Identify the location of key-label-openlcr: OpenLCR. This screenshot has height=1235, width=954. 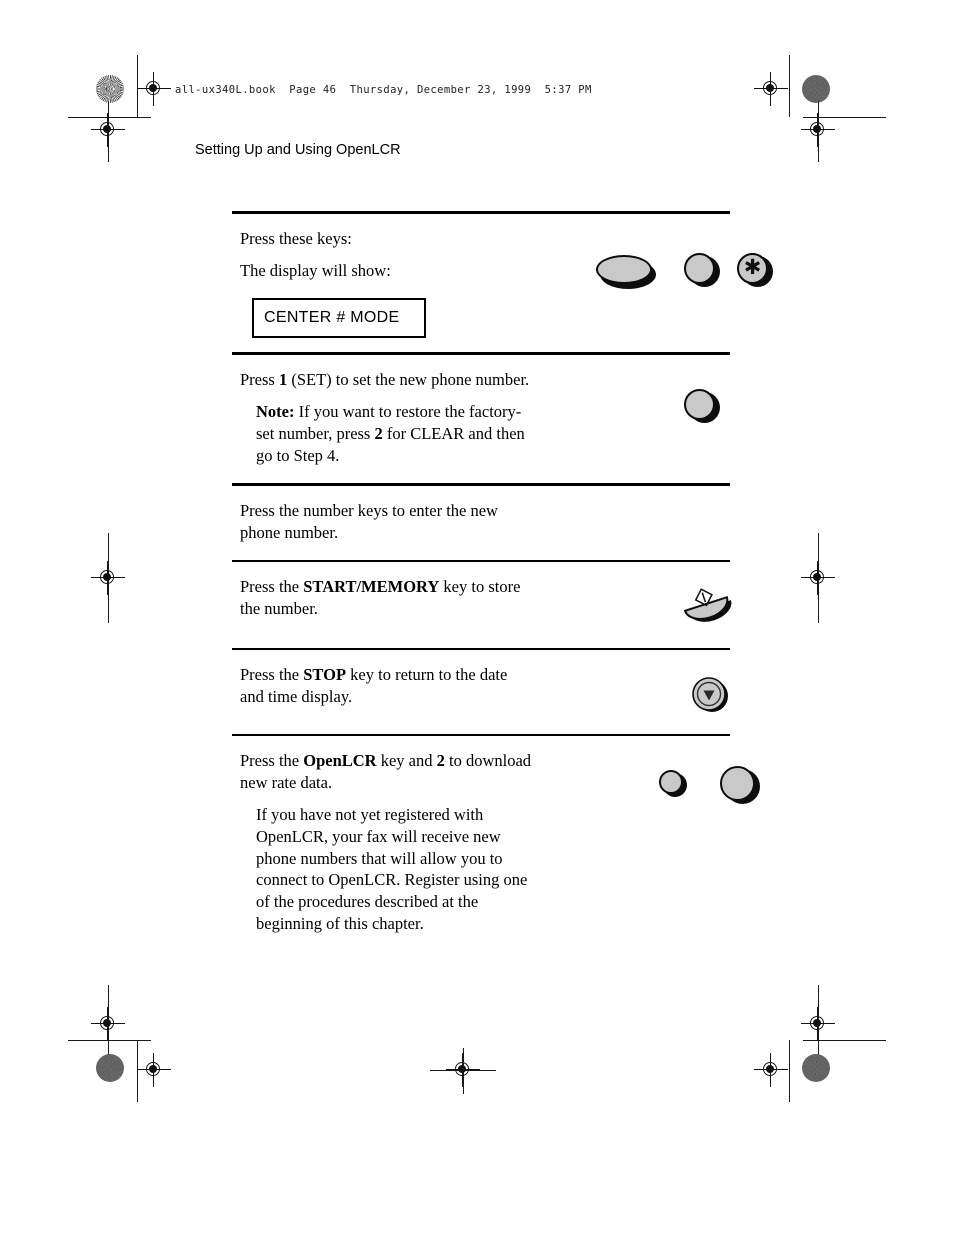
(340, 760).